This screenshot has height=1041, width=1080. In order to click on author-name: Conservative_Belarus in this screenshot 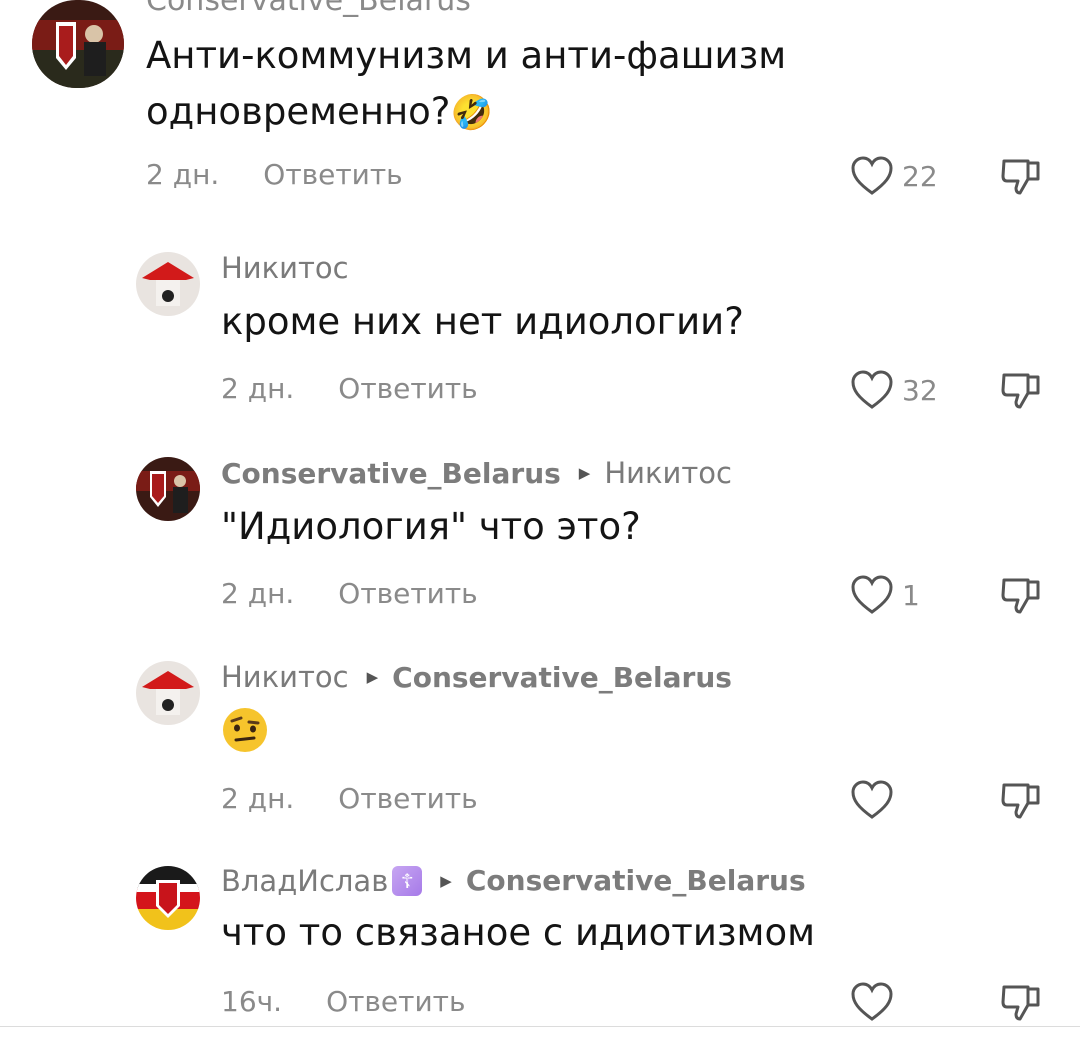, I will do `click(391, 473)`.